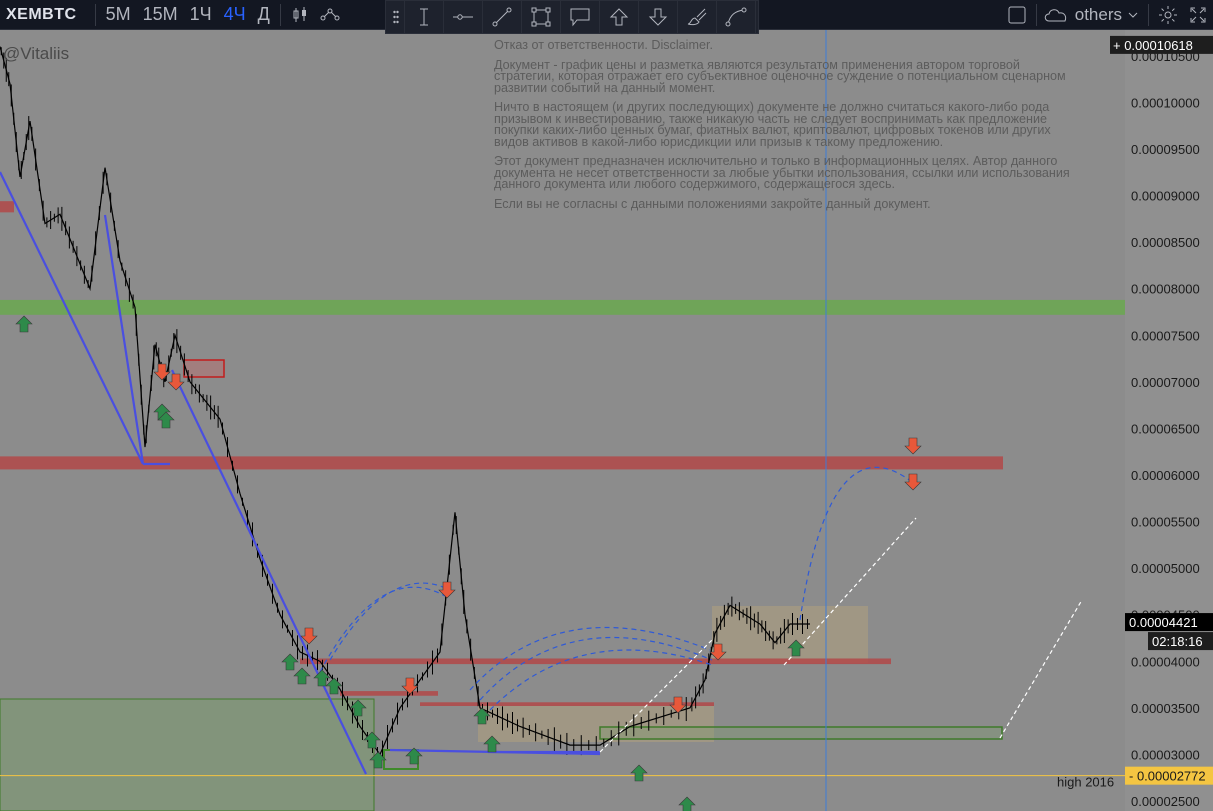  What do you see at coordinates (1167, 776) in the screenshot?
I see `high-2016-price-label: - 0.00002772` at bounding box center [1167, 776].